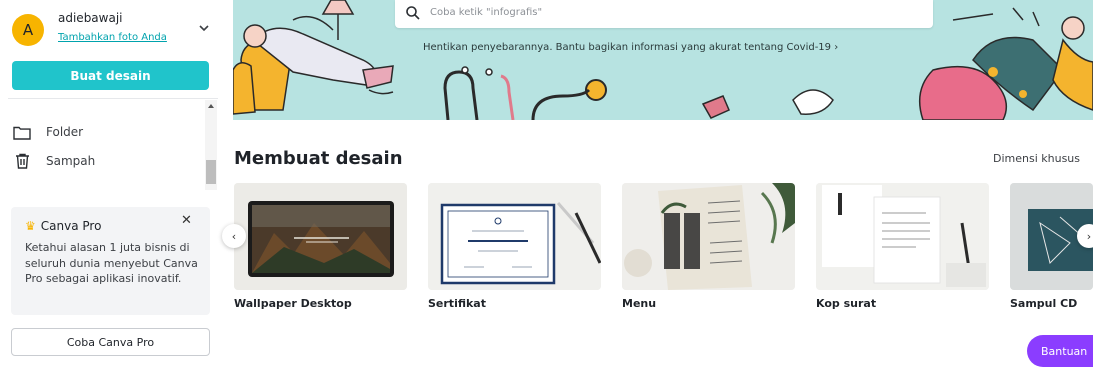 This screenshot has width=1093, height=367. What do you see at coordinates (413, 13) in the screenshot?
I see `search-icon` at bounding box center [413, 13].